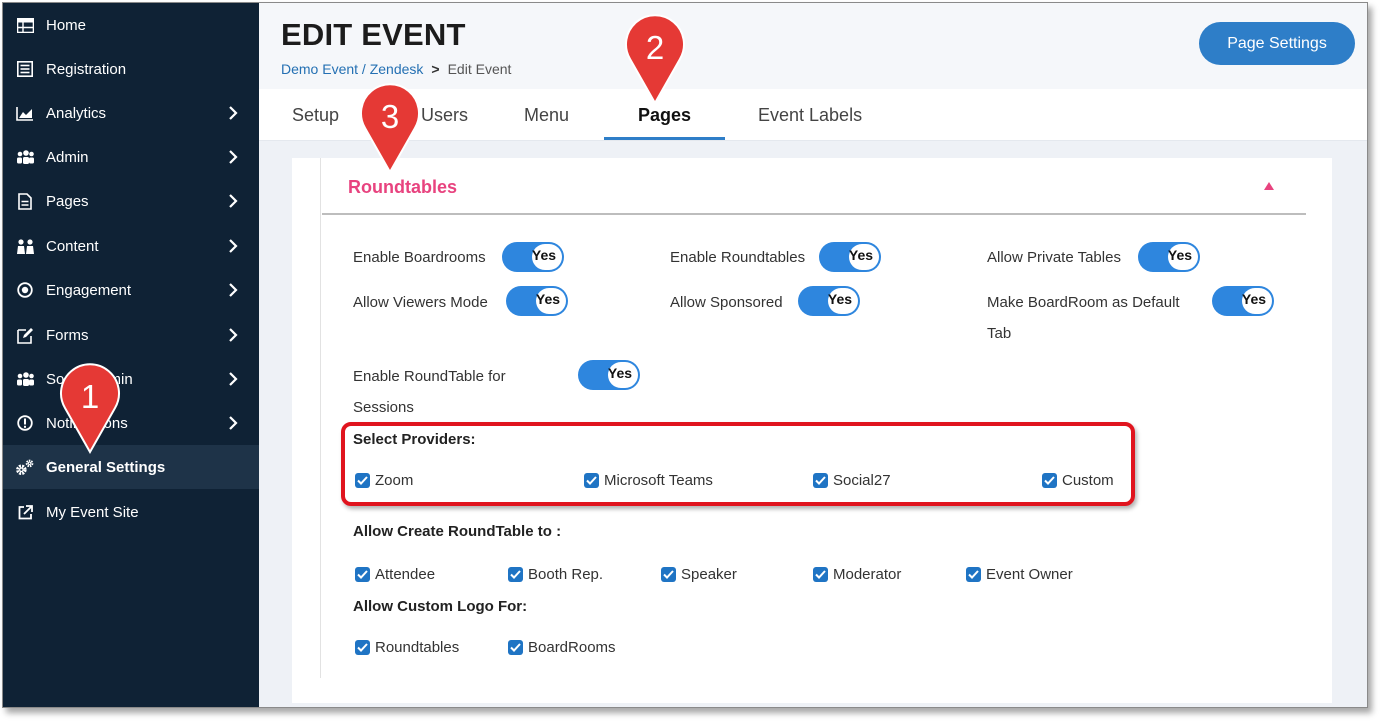 This screenshot has width=1381, height=727. Describe the element at coordinates (131, 69) in the screenshot. I see `sidebar-item-registration: Registration` at that location.